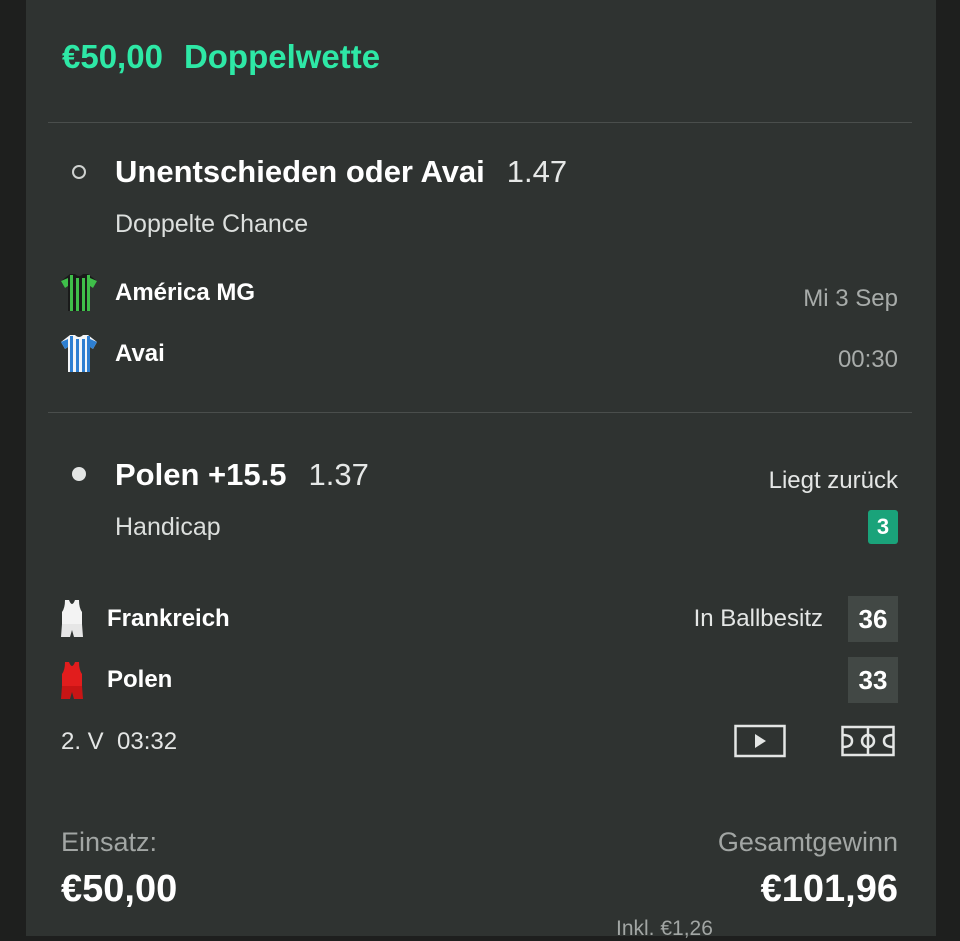  Describe the element at coordinates (112, 56) in the screenshot. I see `bet-stake-amount: €50,00` at that location.